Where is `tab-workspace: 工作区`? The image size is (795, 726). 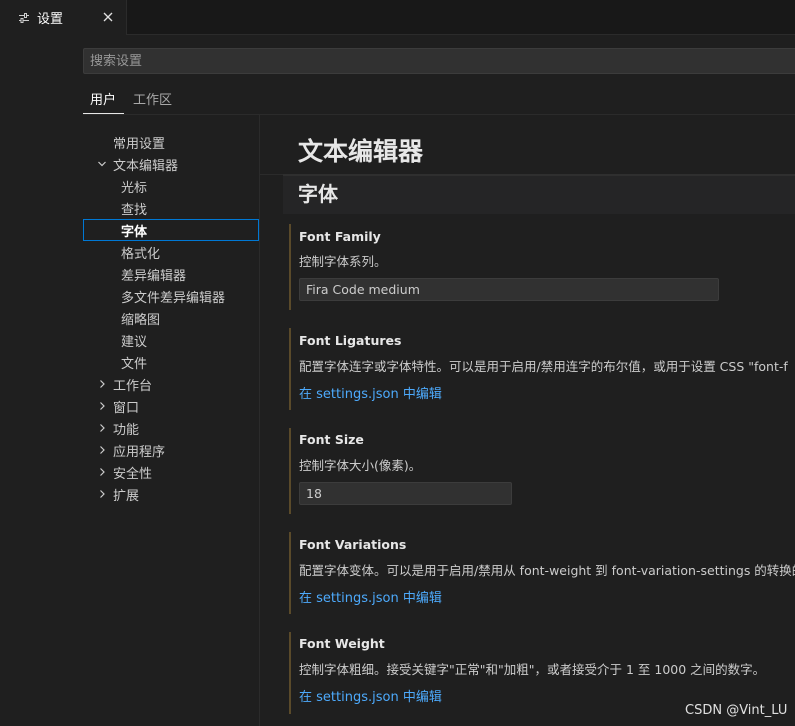 tab-workspace: 工作区 is located at coordinates (152, 102).